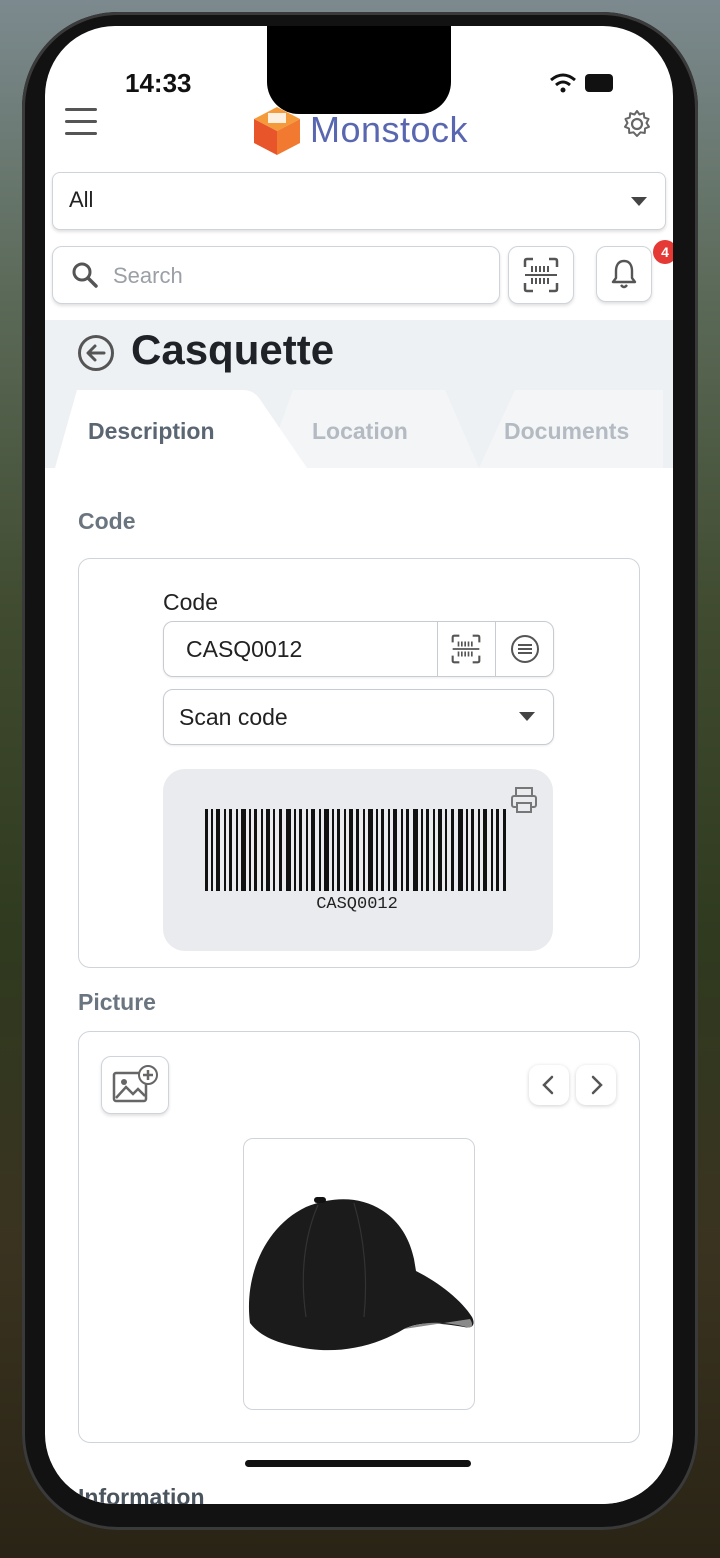  What do you see at coordinates (233, 717) in the screenshot?
I see `scan-mode-value: Scan code` at bounding box center [233, 717].